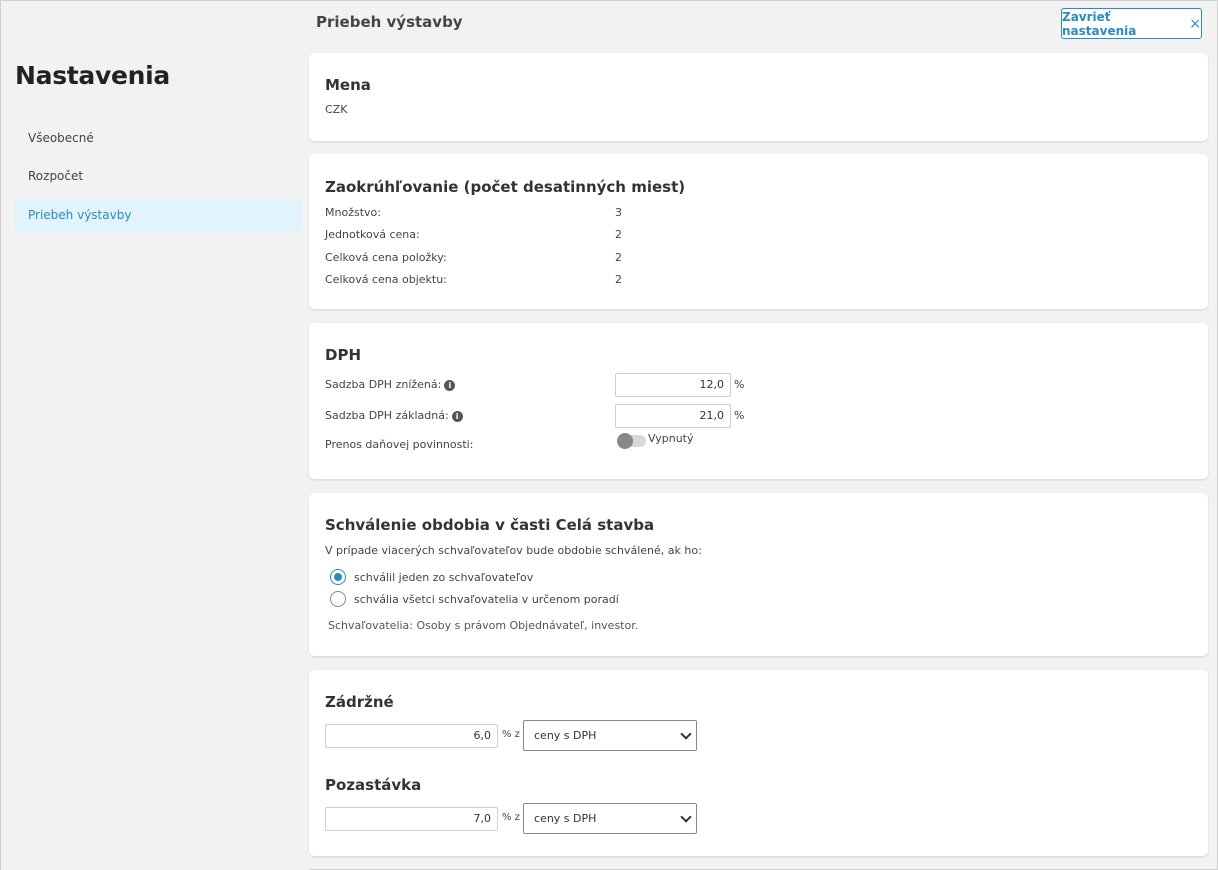  I want to click on tax-transfer-toggle, so click(631, 441).